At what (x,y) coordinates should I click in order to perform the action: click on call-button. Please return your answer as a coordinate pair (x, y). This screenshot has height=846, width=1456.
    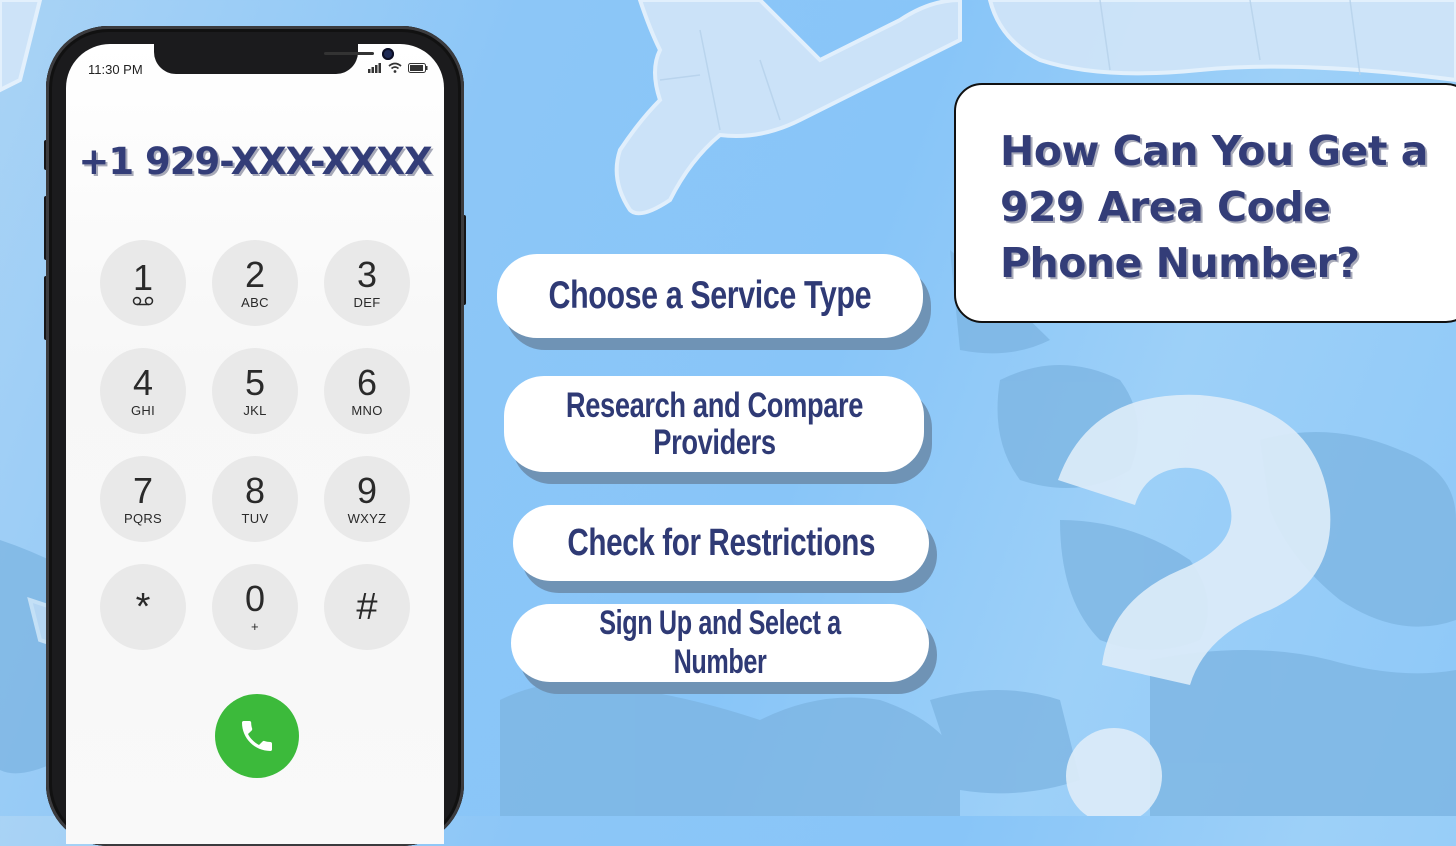
    Looking at the image, I should click on (257, 736).